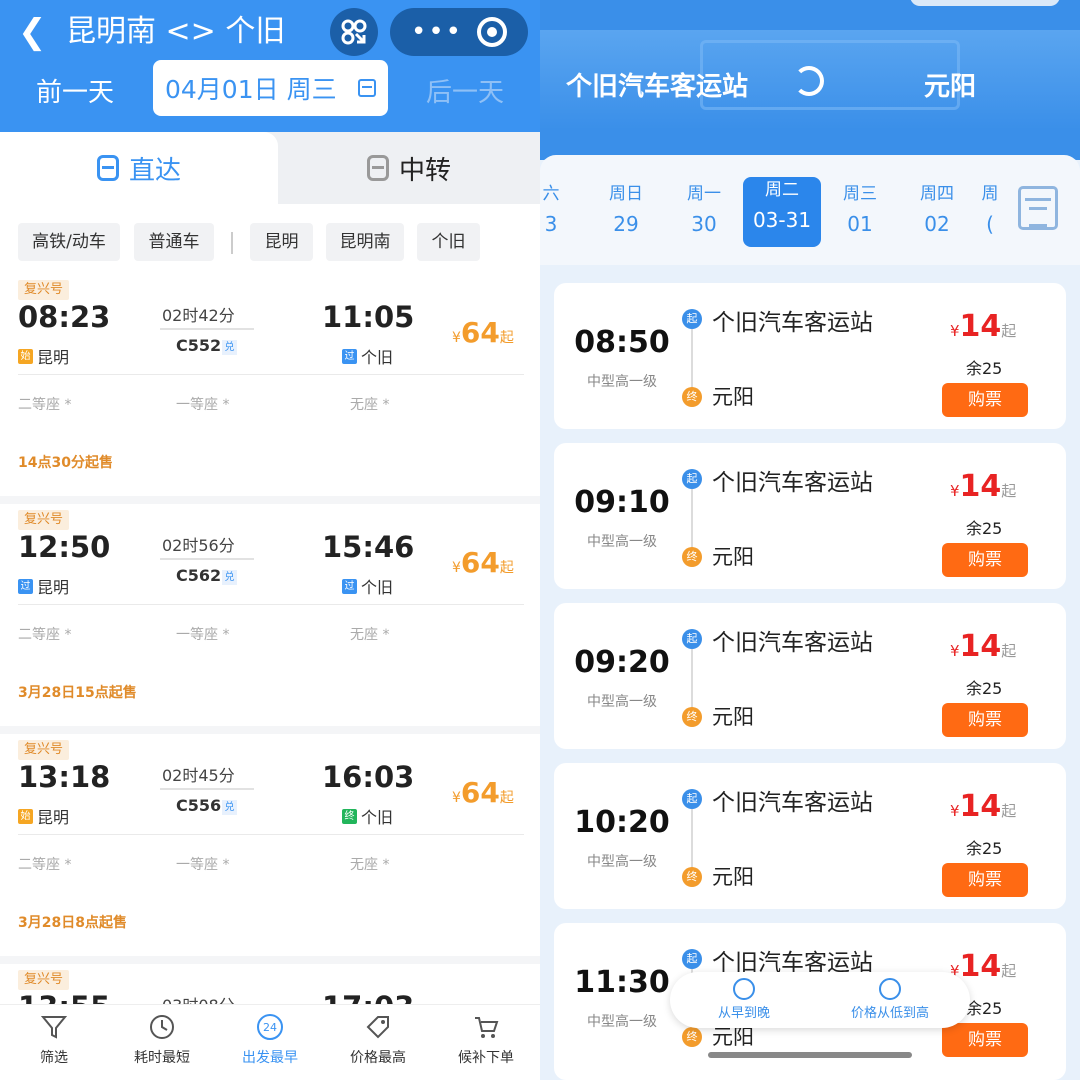  Describe the element at coordinates (980, 806) in the screenshot. I see `price-value: 14` at that location.